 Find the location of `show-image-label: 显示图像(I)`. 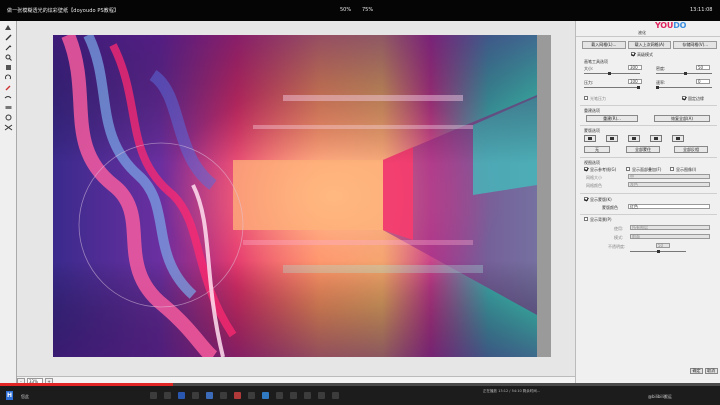

show-image-label: 显示图像(I) is located at coordinates (686, 169).